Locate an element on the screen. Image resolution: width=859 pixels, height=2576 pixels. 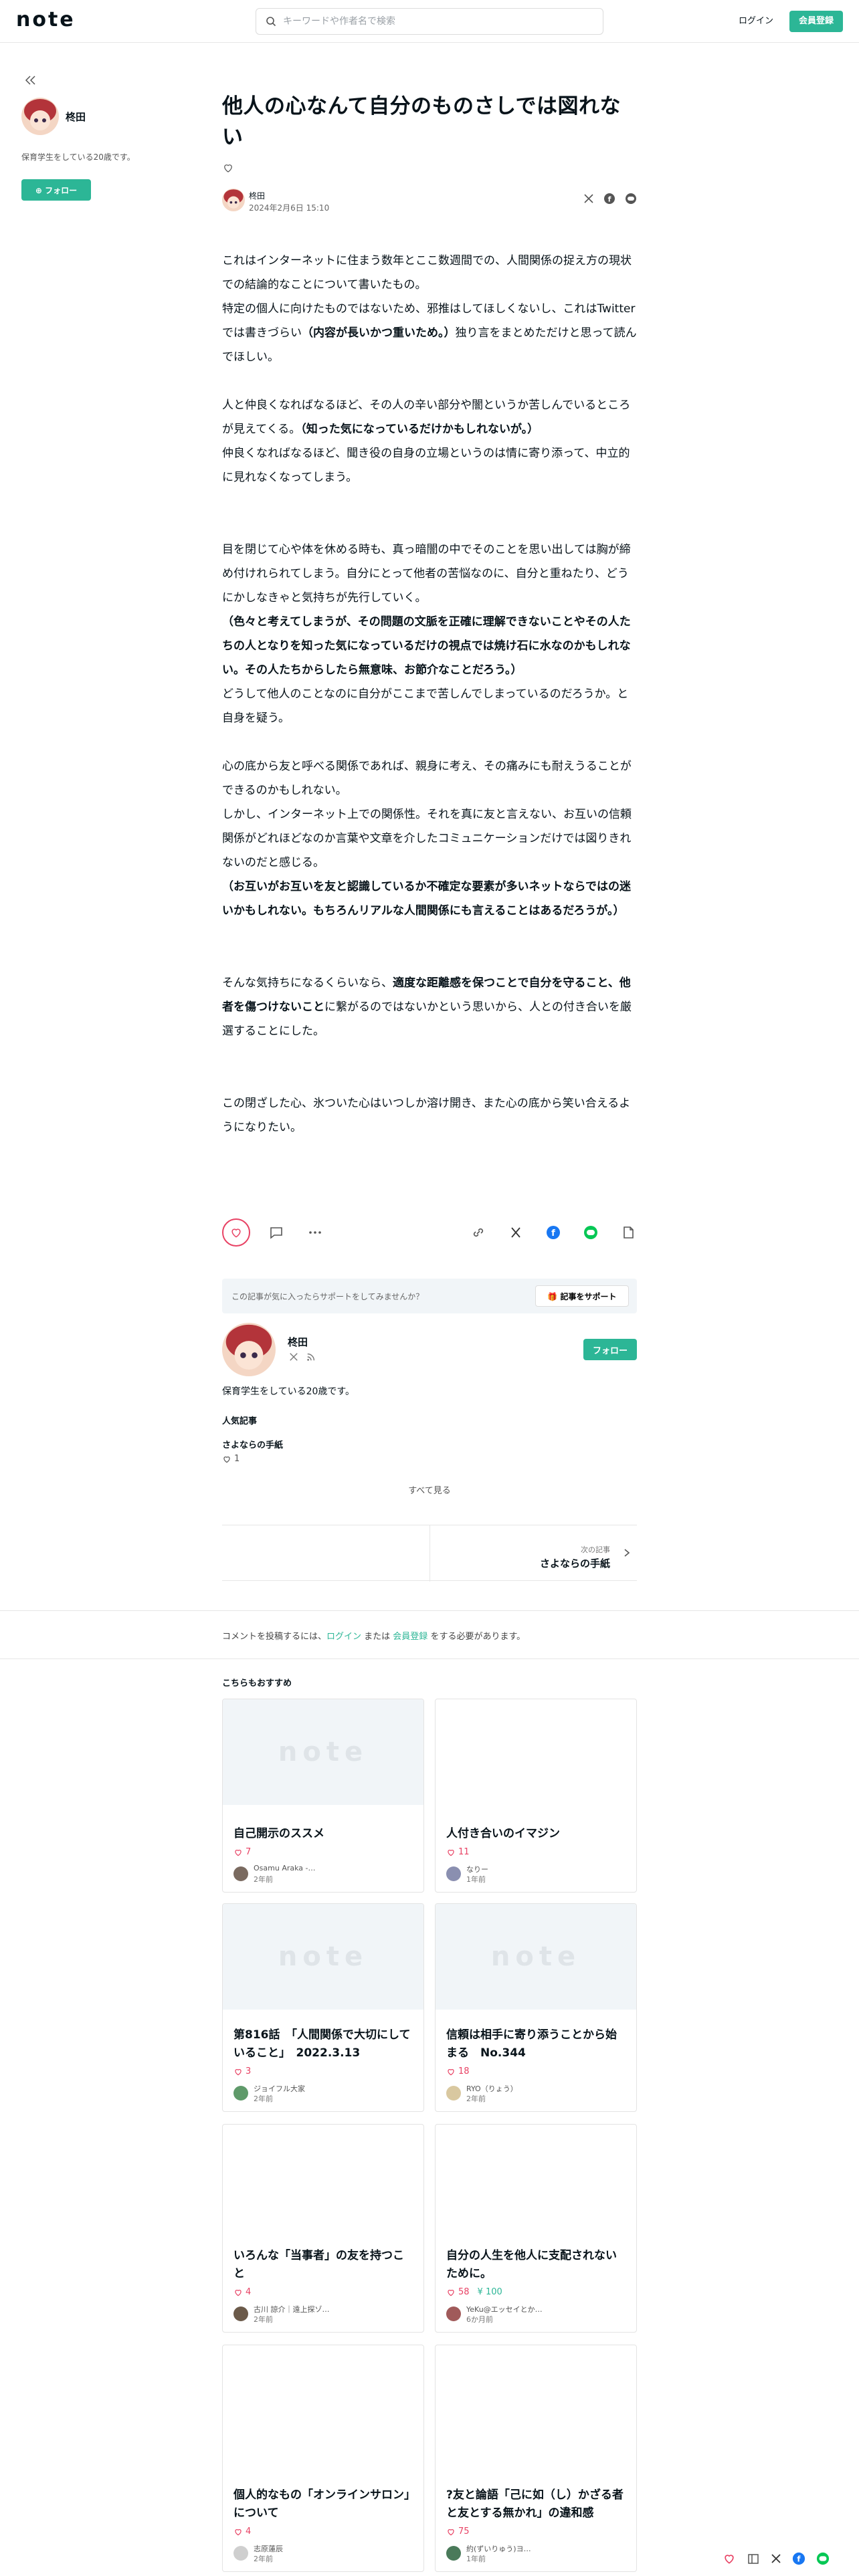
article-title: 他人の心なんて自分のものさしでは図れない is located at coordinates (422, 121).